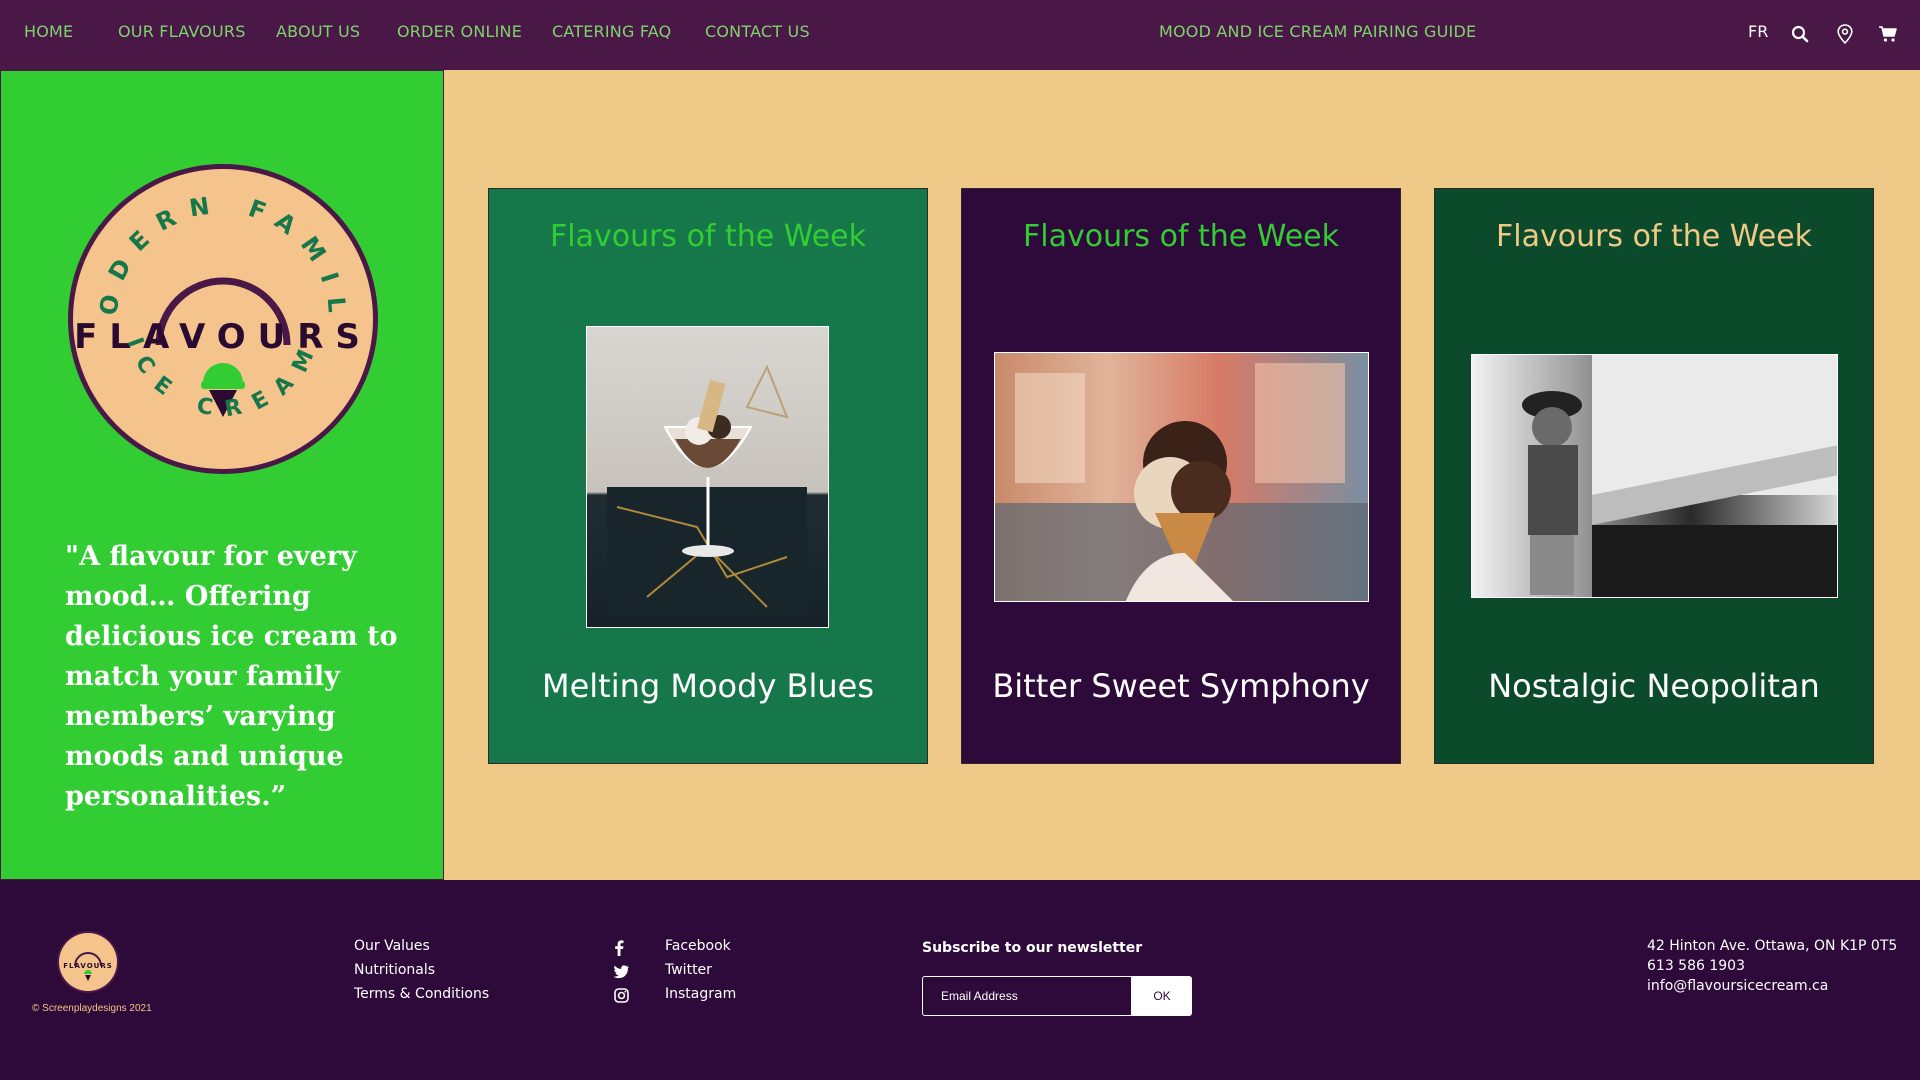  Describe the element at coordinates (1317, 31) in the screenshot. I see `nav-pairing-guide: MOOD AND ICE CREAM PAIRING GUIDE` at that location.